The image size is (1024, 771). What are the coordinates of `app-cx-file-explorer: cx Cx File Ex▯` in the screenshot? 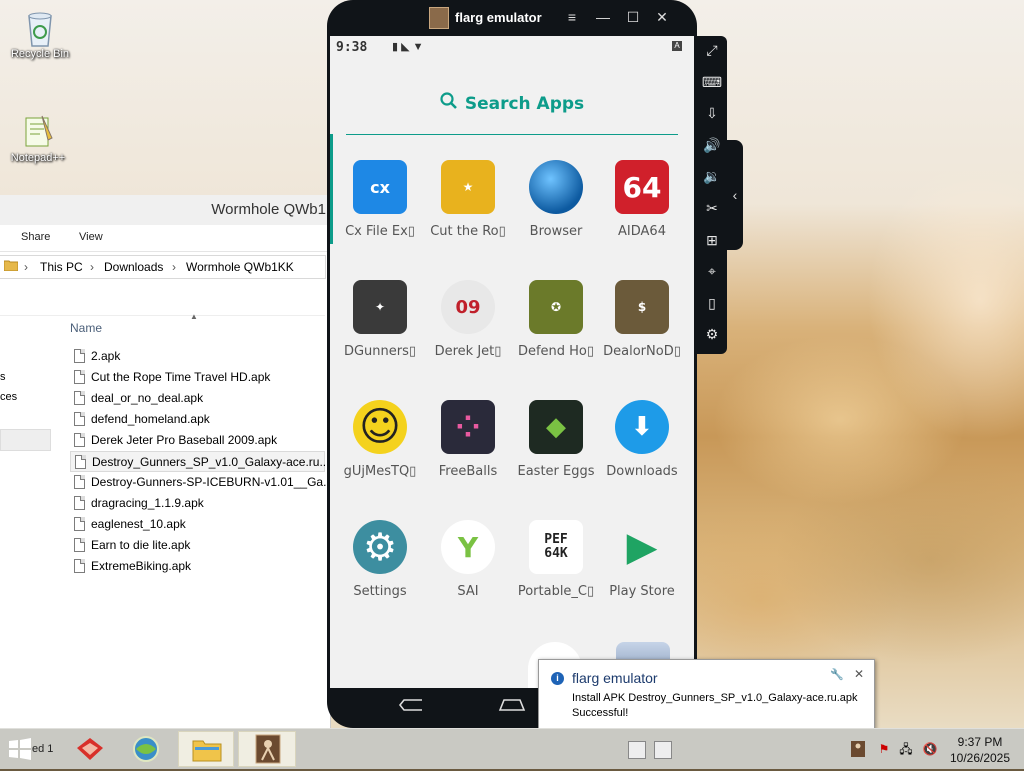 It's located at (380, 199).